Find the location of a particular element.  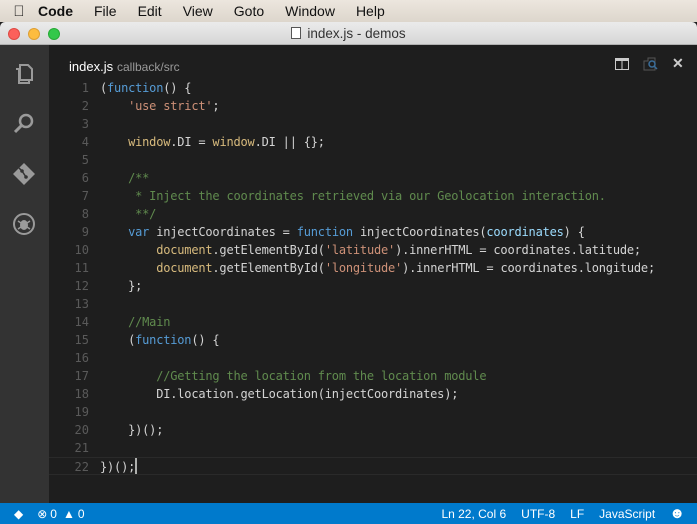

code-line: 5 is located at coordinates (373, 160).